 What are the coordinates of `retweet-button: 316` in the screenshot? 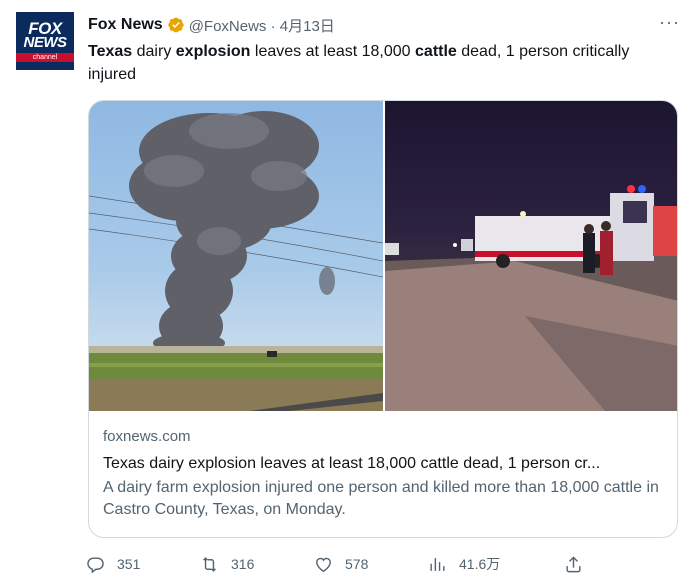 It's located at (227, 564).